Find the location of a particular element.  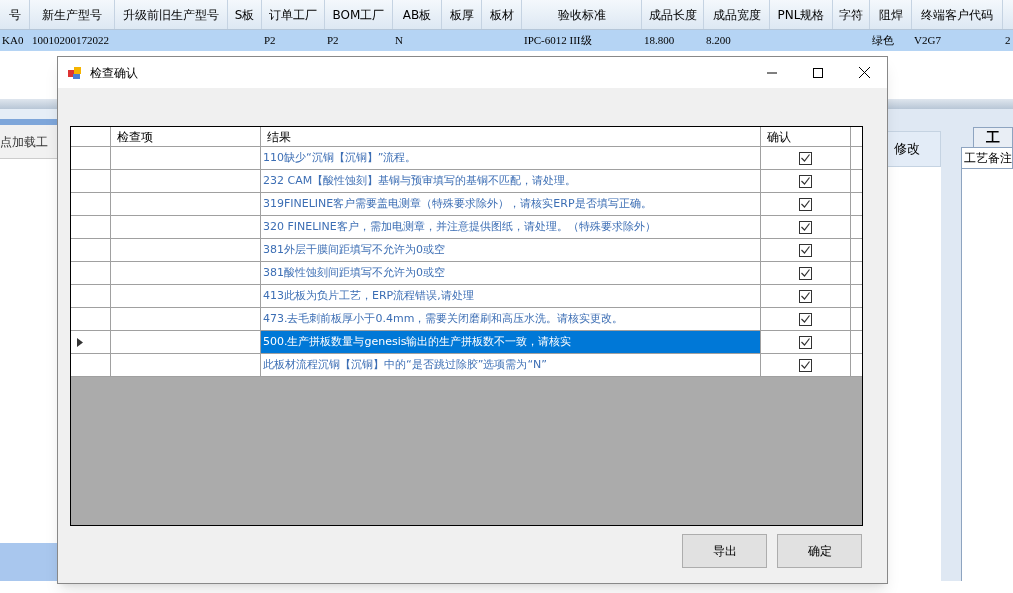

grid-row: 500.生产拼板数量与genesis输出的生产拼板数不一致，请核实 is located at coordinates (466, 342).